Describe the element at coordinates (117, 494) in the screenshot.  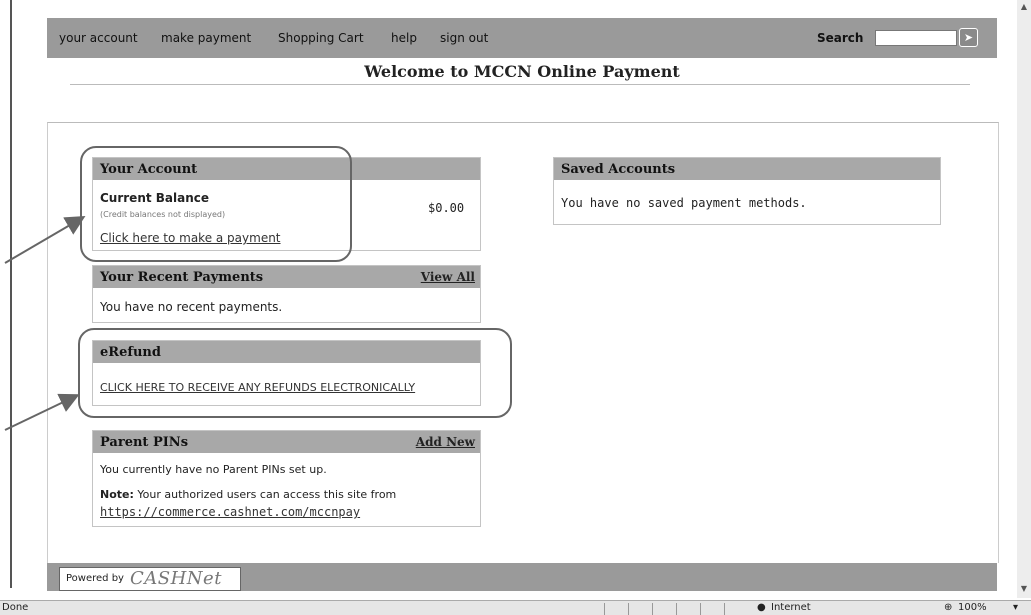
I see `note-label: Note:` at that location.